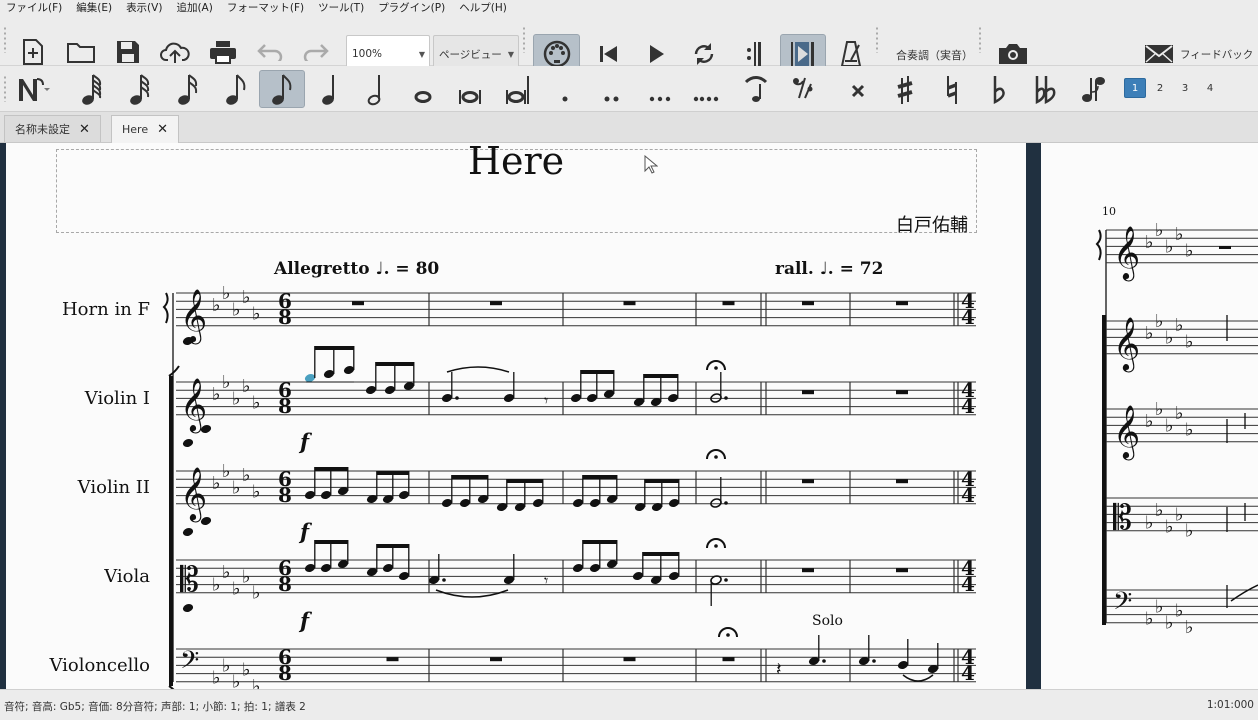  Describe the element at coordinates (999, 89) in the screenshot. I see `flat-icon` at that location.